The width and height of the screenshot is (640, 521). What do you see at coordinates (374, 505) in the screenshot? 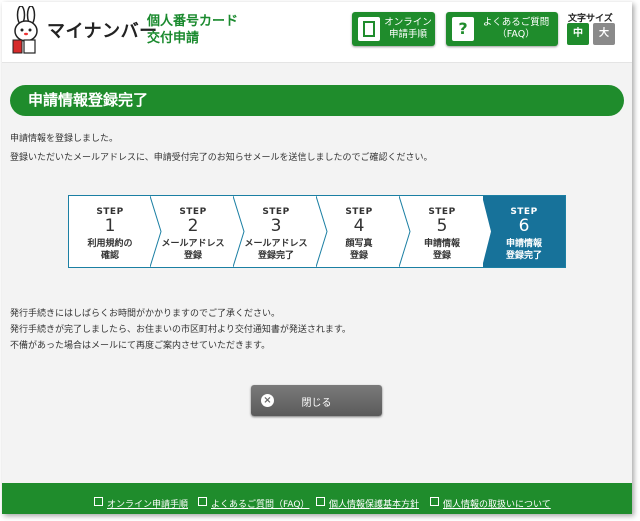
I see `footer-link-label: 個人情報保護基本方針` at bounding box center [374, 505].